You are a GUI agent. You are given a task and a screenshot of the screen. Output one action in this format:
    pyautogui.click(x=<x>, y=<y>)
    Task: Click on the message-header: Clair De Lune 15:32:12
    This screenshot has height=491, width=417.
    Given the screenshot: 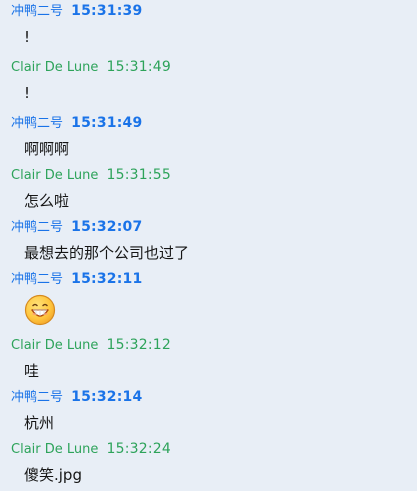 What is the action you would take?
    pyautogui.click(x=208, y=345)
    